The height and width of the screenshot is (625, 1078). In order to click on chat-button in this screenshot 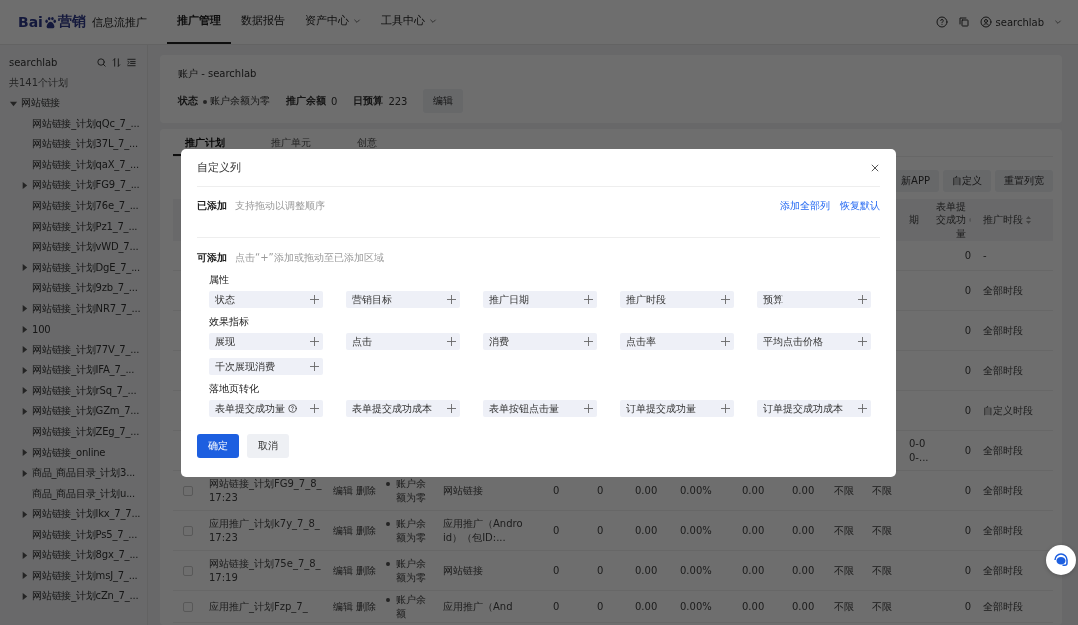, I will do `click(1061, 560)`.